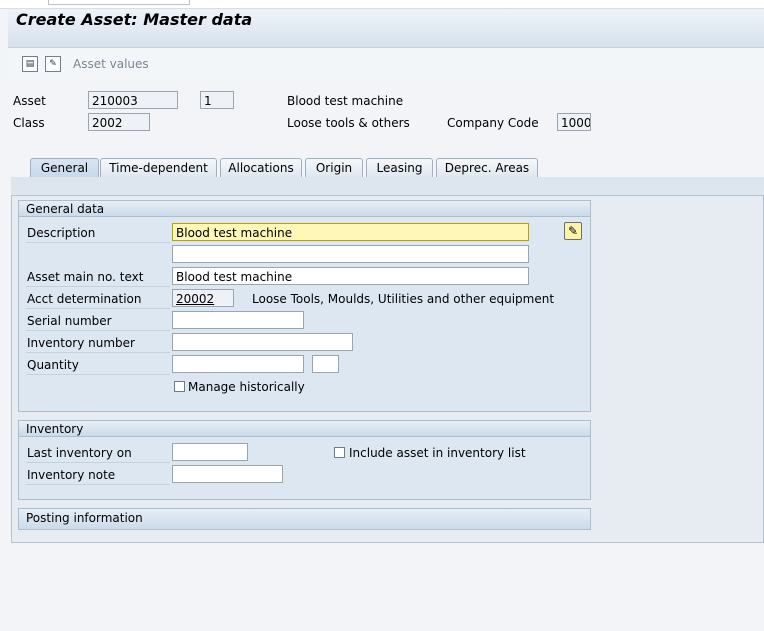  What do you see at coordinates (345, 101) in the screenshot?
I see `asset-description-text: Blood test machine` at bounding box center [345, 101].